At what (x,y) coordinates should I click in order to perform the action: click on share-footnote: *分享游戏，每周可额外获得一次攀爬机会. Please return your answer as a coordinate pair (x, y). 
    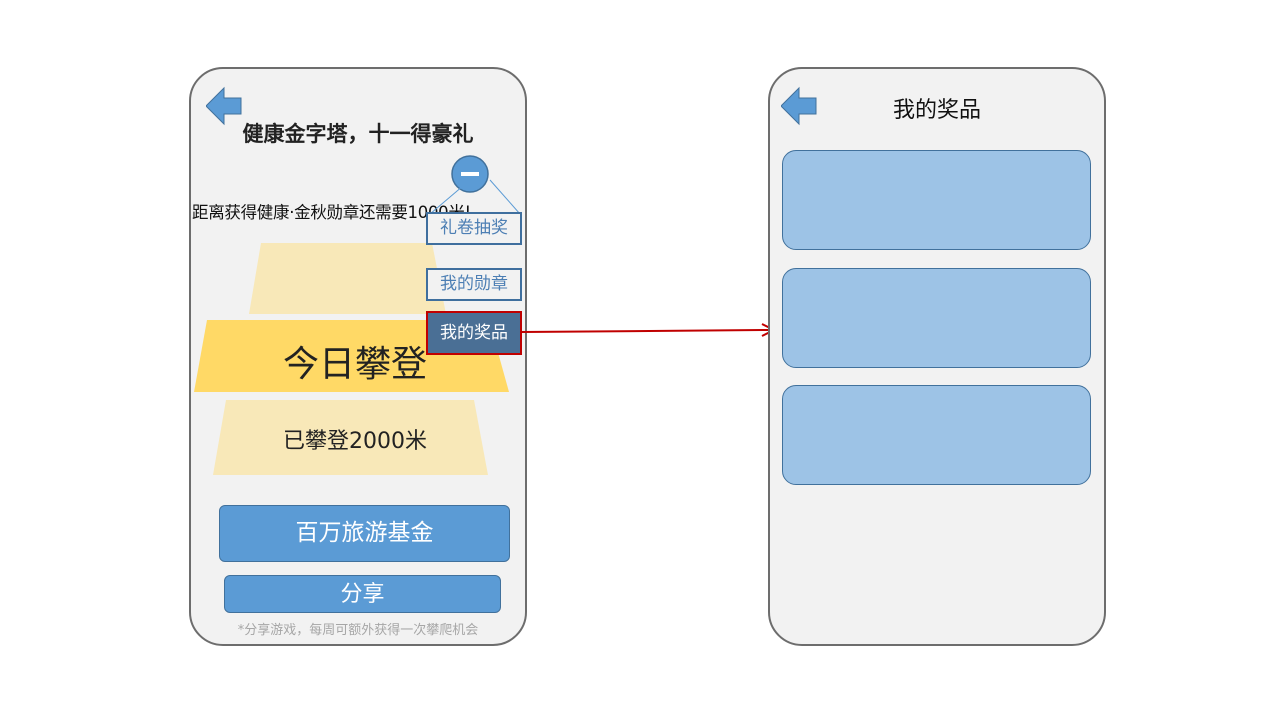
    Looking at the image, I should click on (358, 630).